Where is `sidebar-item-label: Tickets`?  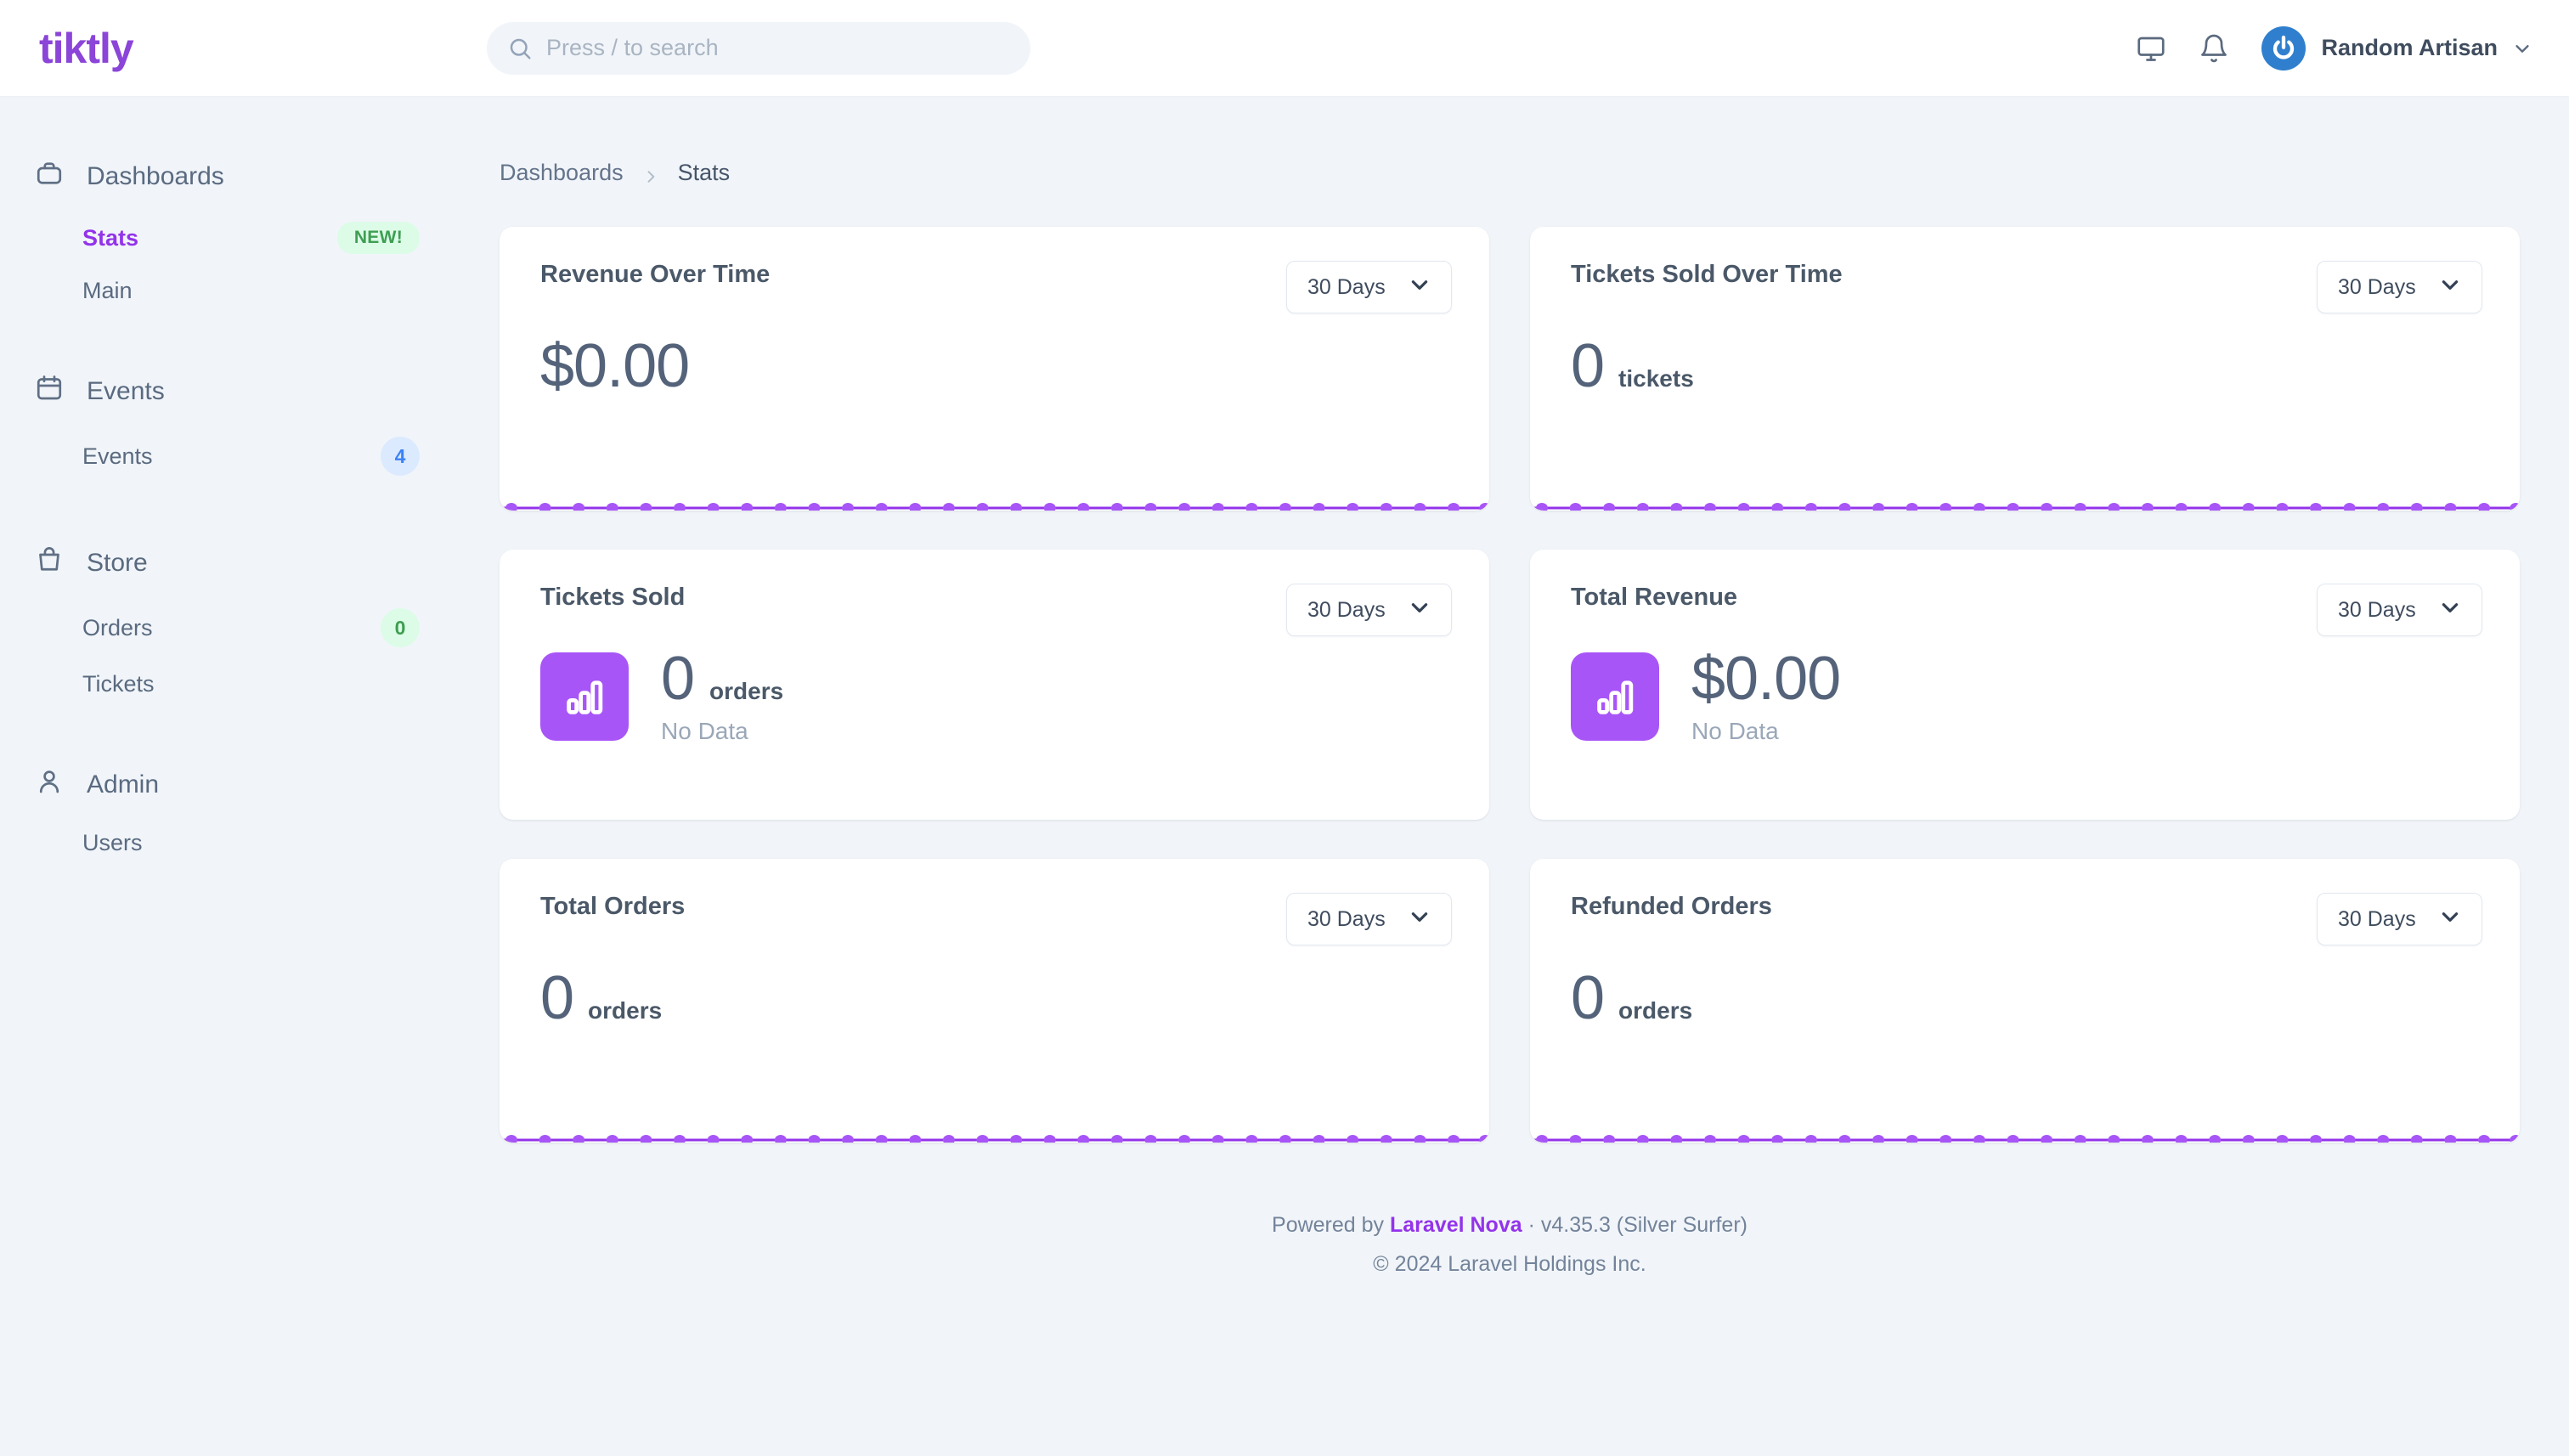
sidebar-item-label: Tickets is located at coordinates (118, 684).